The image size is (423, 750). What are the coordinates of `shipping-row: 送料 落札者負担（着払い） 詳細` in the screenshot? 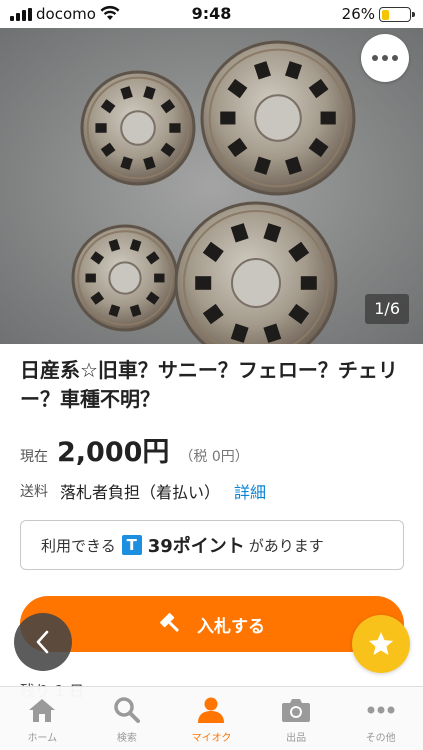 It's located at (143, 491).